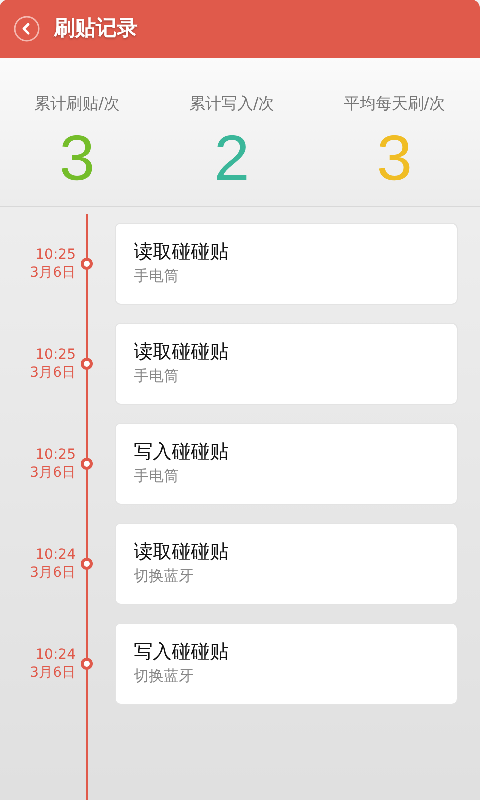 This screenshot has width=480, height=800. I want to click on stat-label: 累计写入/次, so click(232, 104).